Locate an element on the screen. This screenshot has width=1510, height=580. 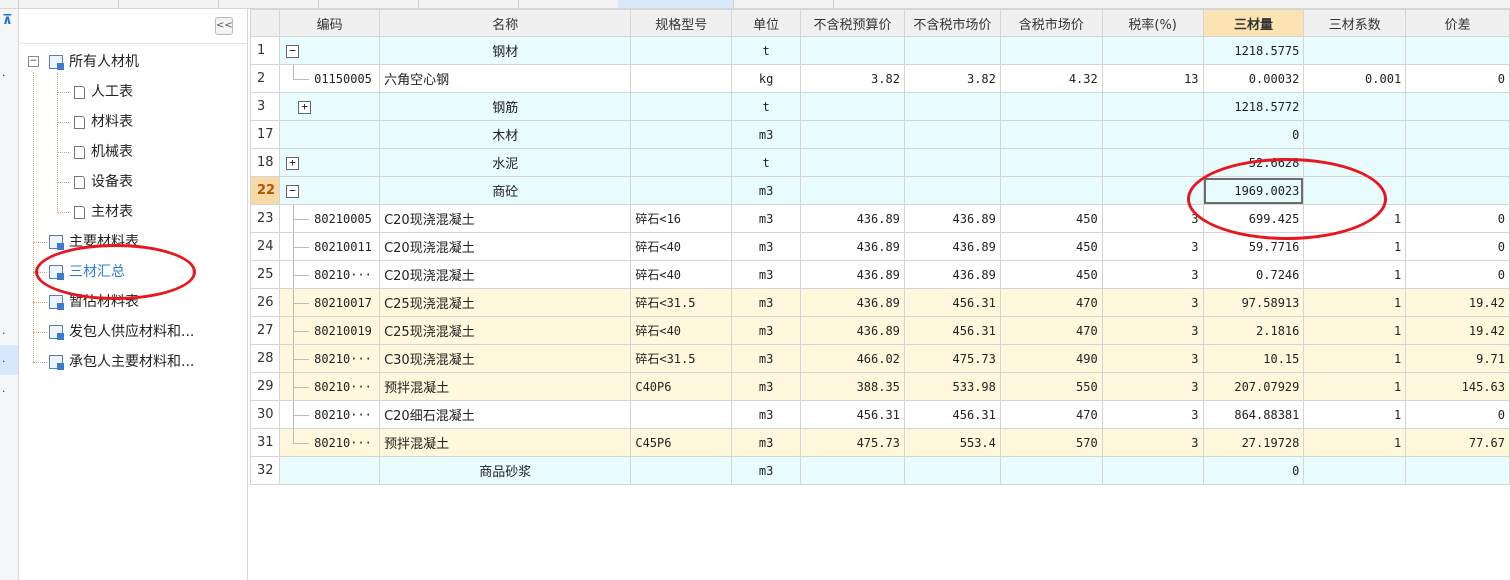
code-cell: 80210017 is located at coordinates (330, 302).